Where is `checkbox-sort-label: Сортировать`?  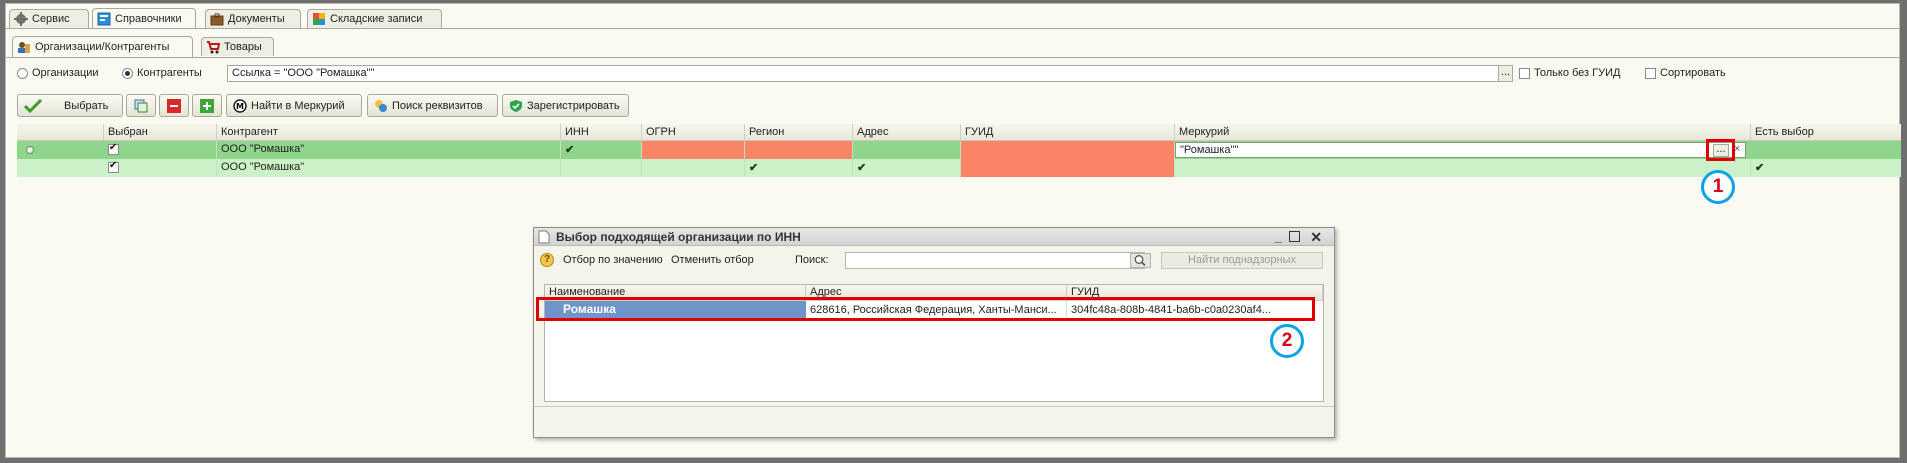 checkbox-sort-label: Сортировать is located at coordinates (1693, 73).